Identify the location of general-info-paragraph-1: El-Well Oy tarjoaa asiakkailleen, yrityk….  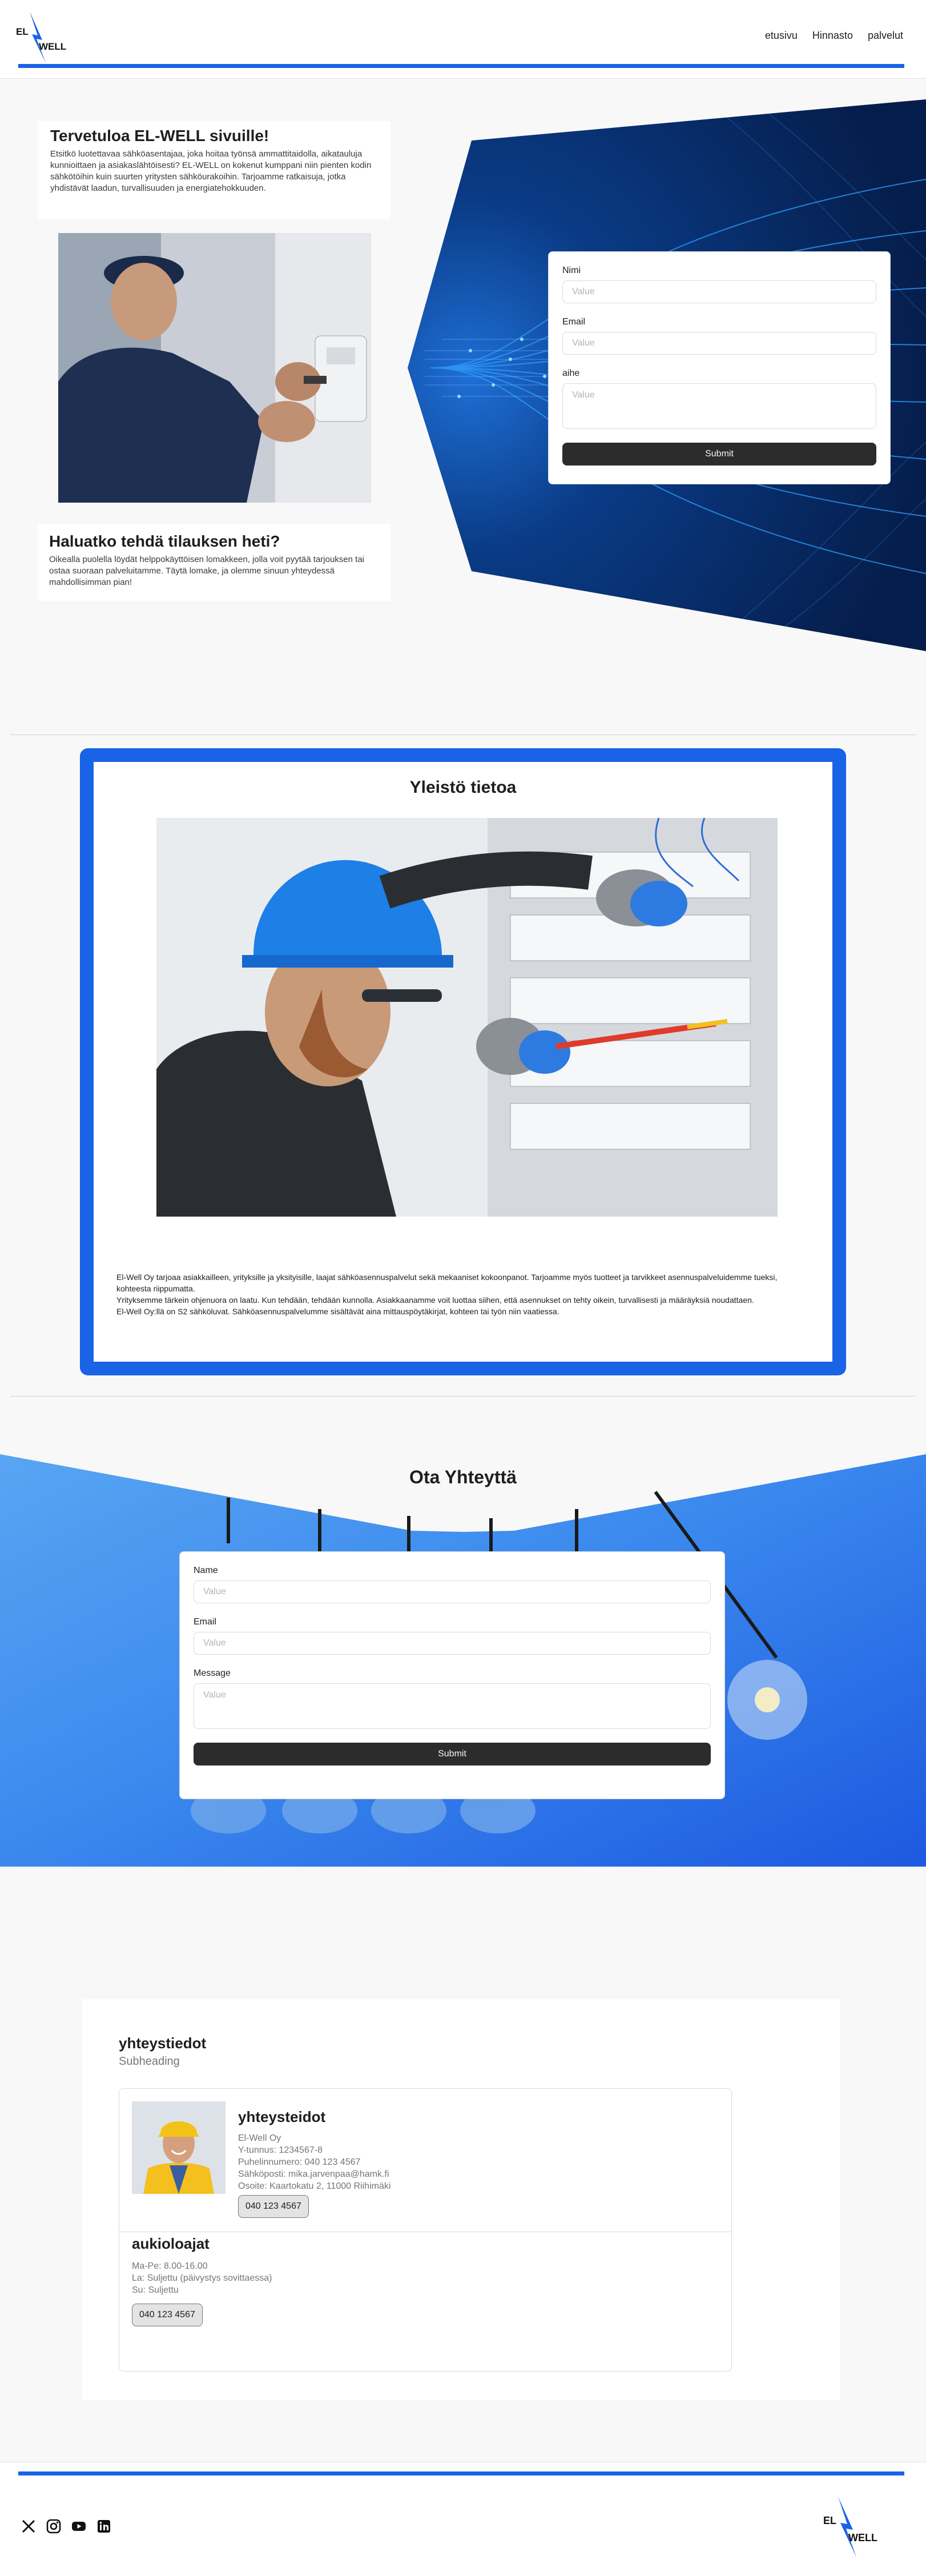
(447, 1283).